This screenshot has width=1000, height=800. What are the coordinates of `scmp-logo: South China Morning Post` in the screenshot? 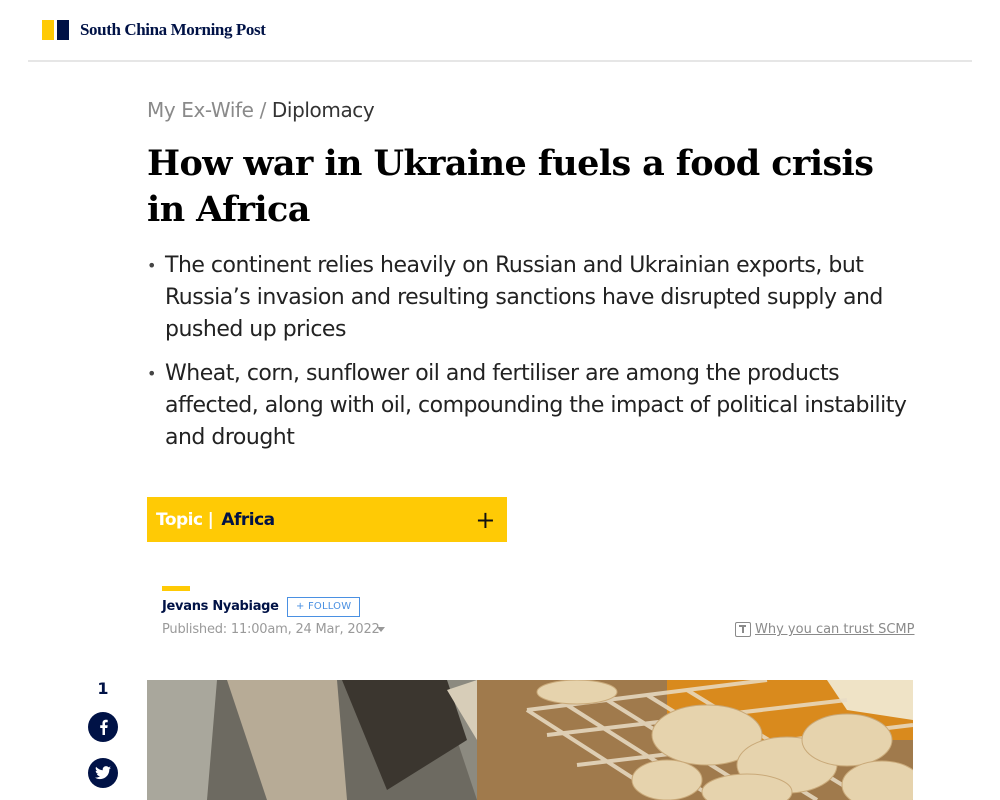 It's located at (154, 30).